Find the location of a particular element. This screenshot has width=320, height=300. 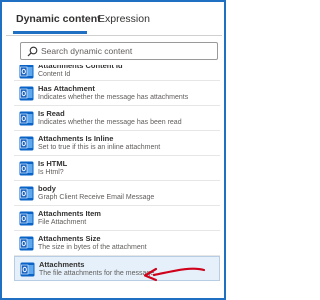

item-description: The size in bytes of the attachment is located at coordinates (92, 247).